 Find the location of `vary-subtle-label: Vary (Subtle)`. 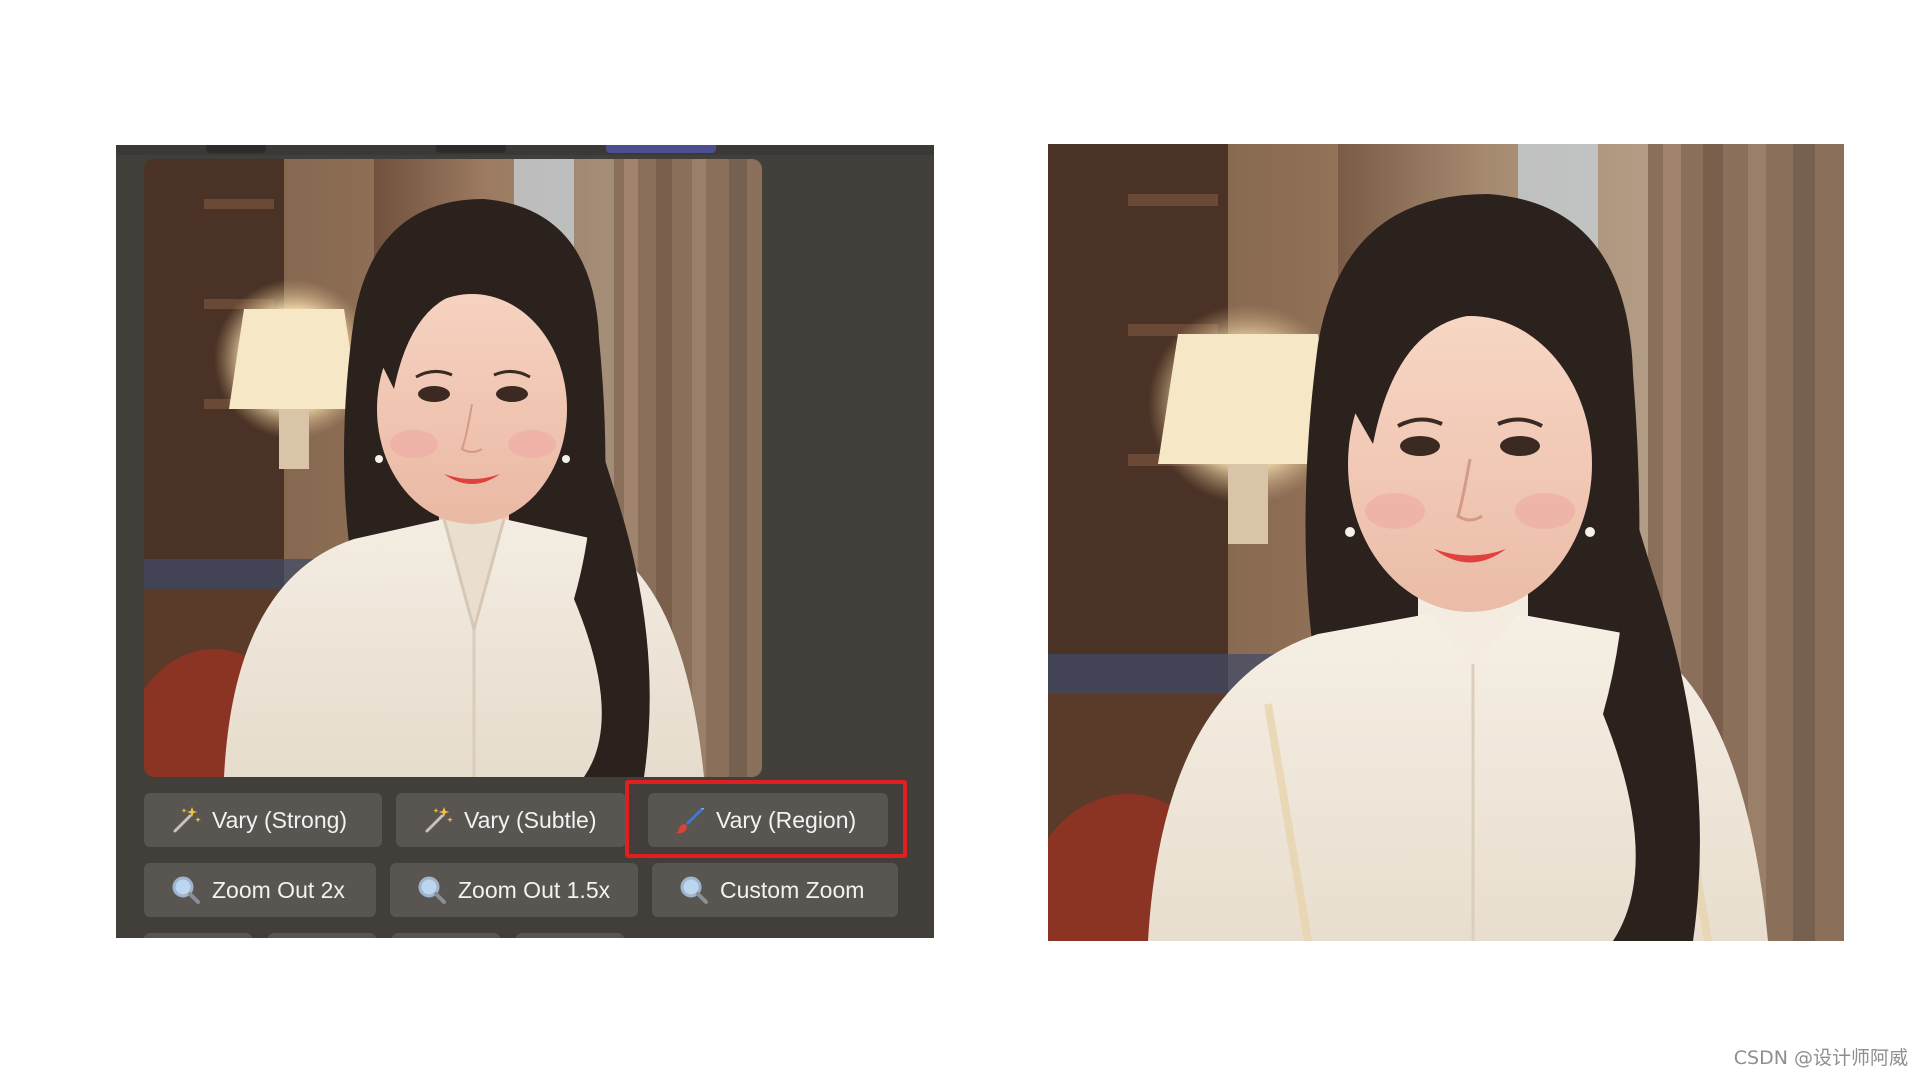

vary-subtle-label: Vary (Subtle) is located at coordinates (530, 819).